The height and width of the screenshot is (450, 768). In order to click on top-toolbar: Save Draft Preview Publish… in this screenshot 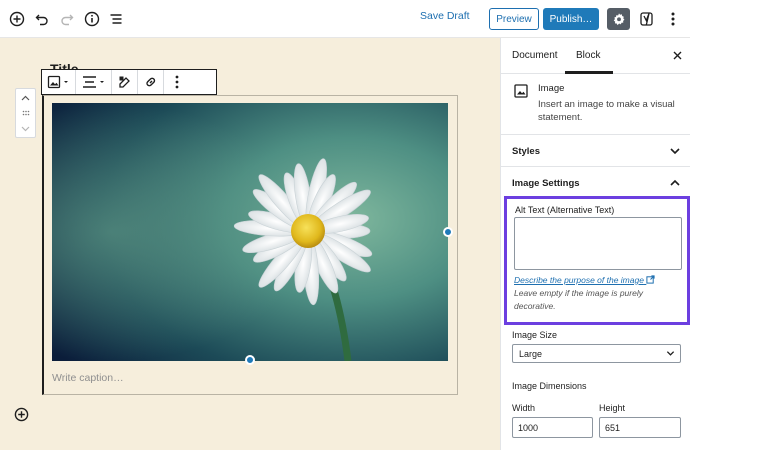, I will do `click(345, 19)`.